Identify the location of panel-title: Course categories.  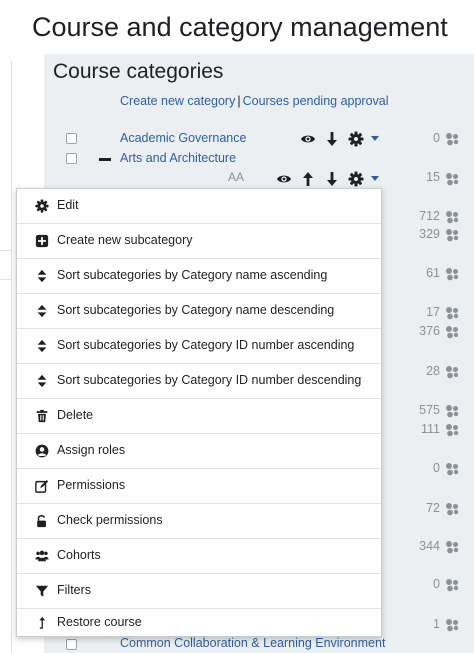
(138, 71).